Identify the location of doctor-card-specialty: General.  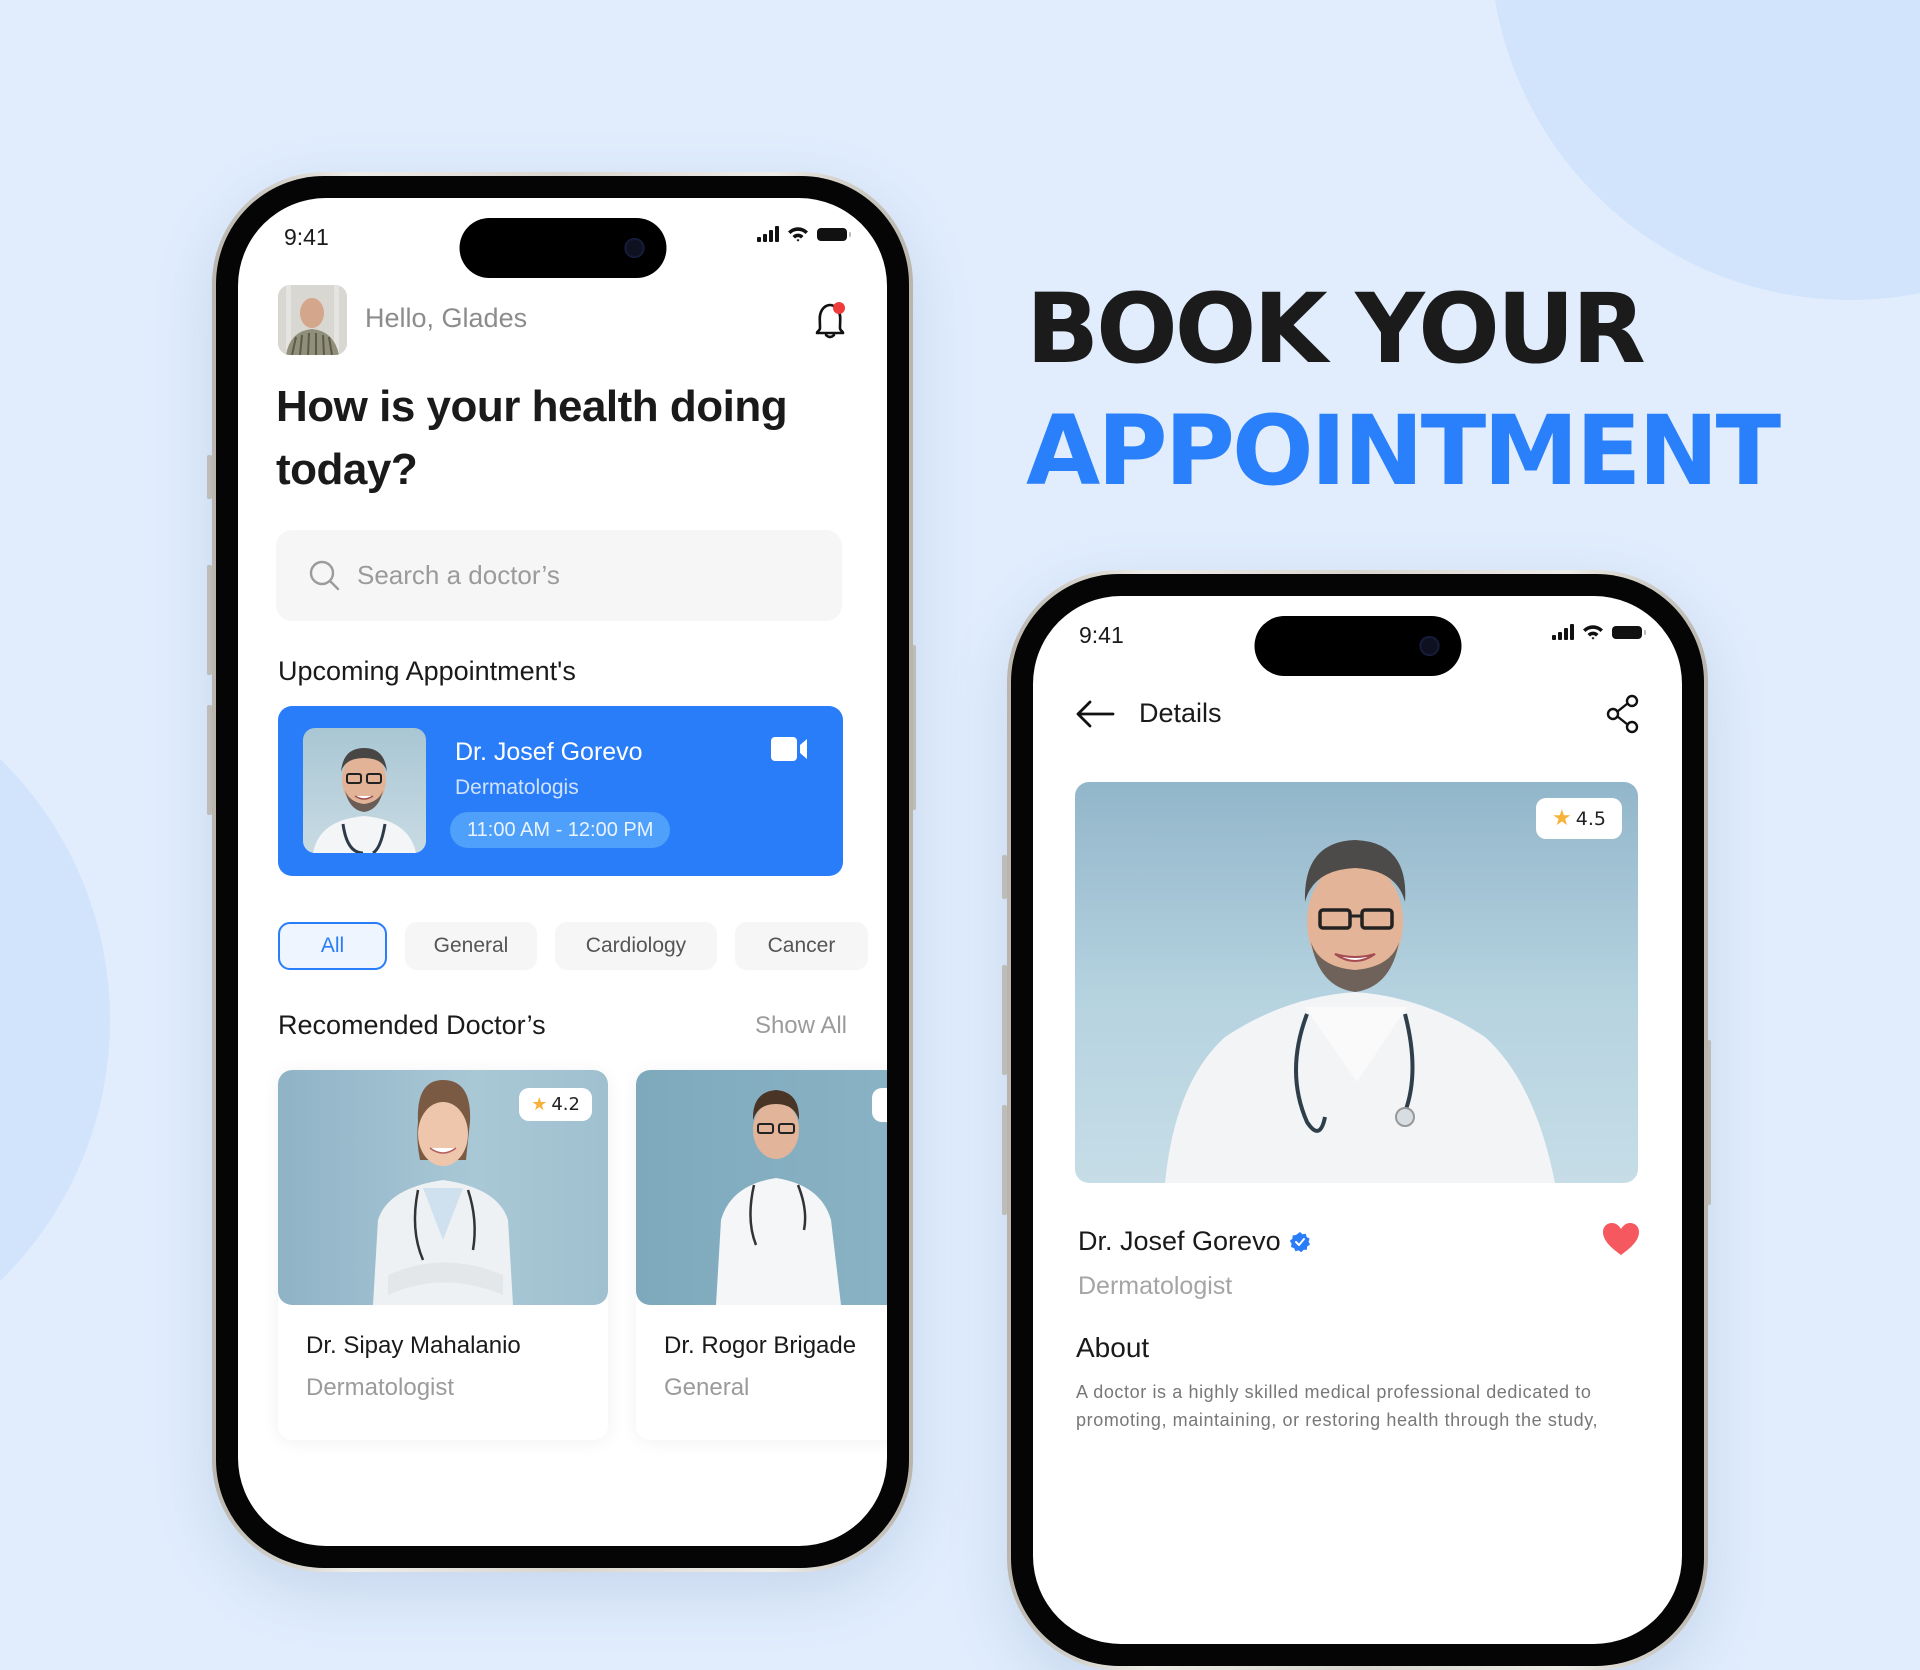
(707, 1387).